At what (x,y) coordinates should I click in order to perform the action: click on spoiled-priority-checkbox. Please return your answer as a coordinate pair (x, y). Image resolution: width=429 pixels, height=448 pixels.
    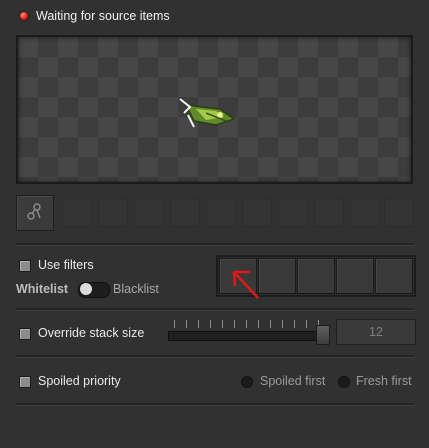
    Looking at the image, I should click on (25, 382).